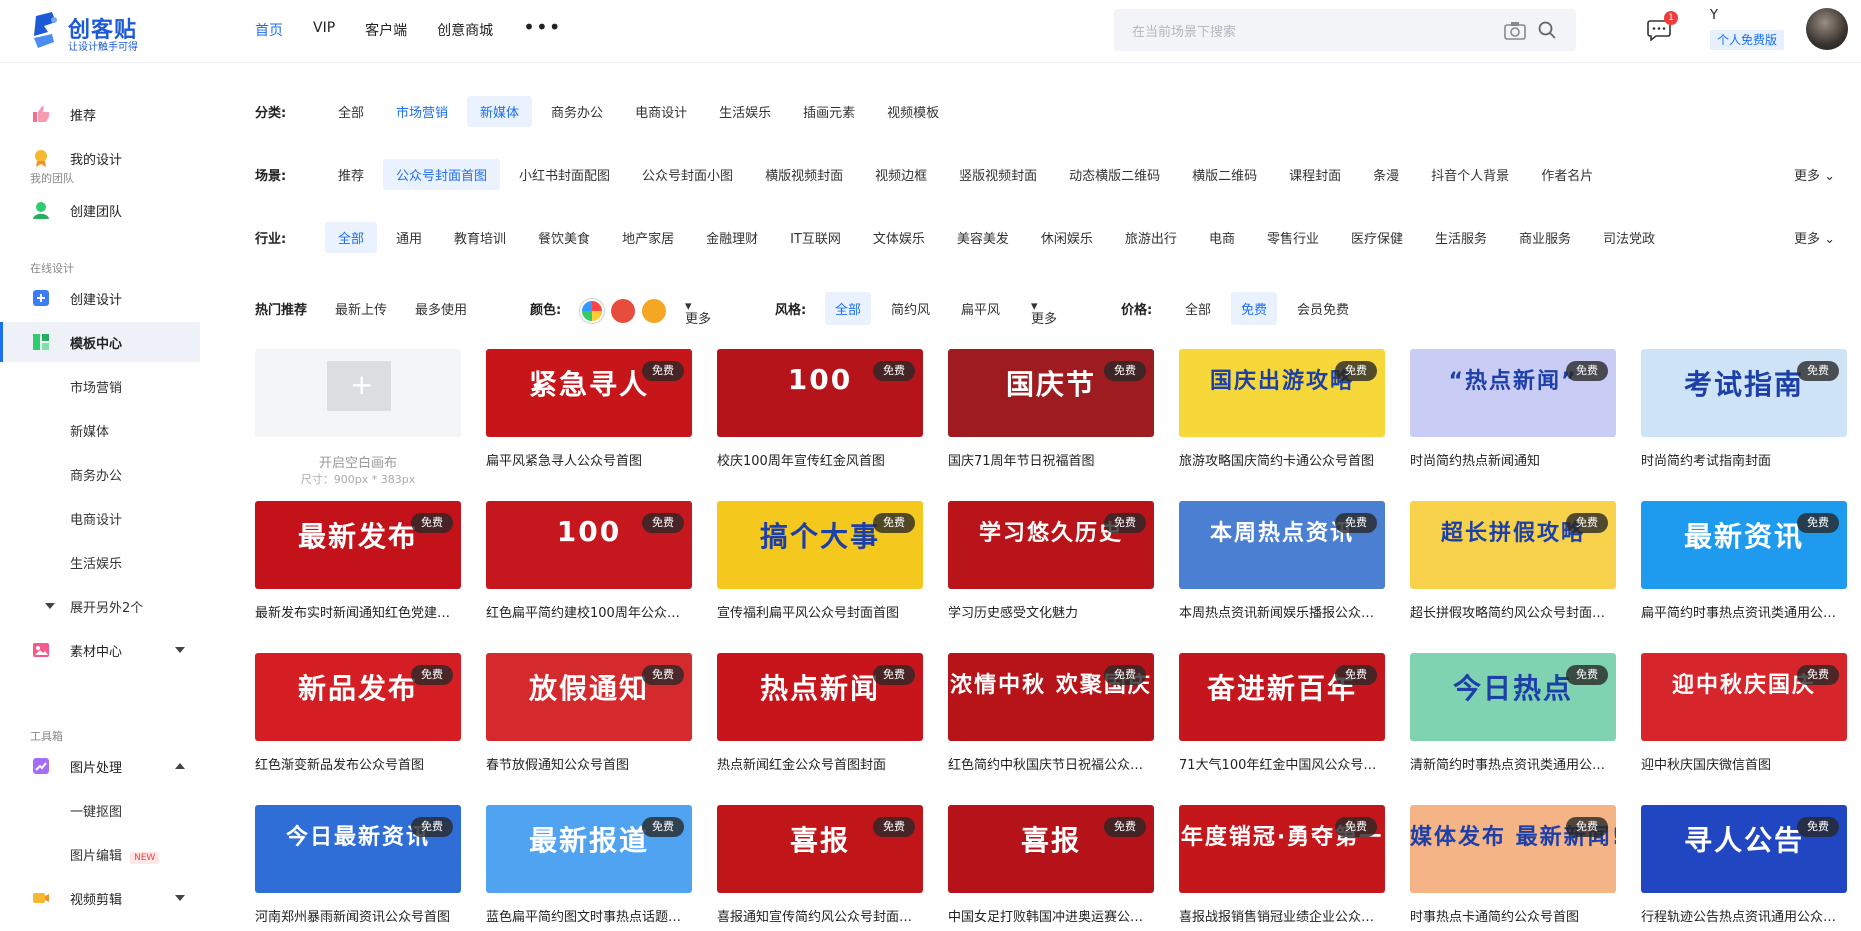 The image size is (1861, 931). Describe the element at coordinates (589, 697) in the screenshot. I see `template-thumbnail: 放假通知 免费` at that location.